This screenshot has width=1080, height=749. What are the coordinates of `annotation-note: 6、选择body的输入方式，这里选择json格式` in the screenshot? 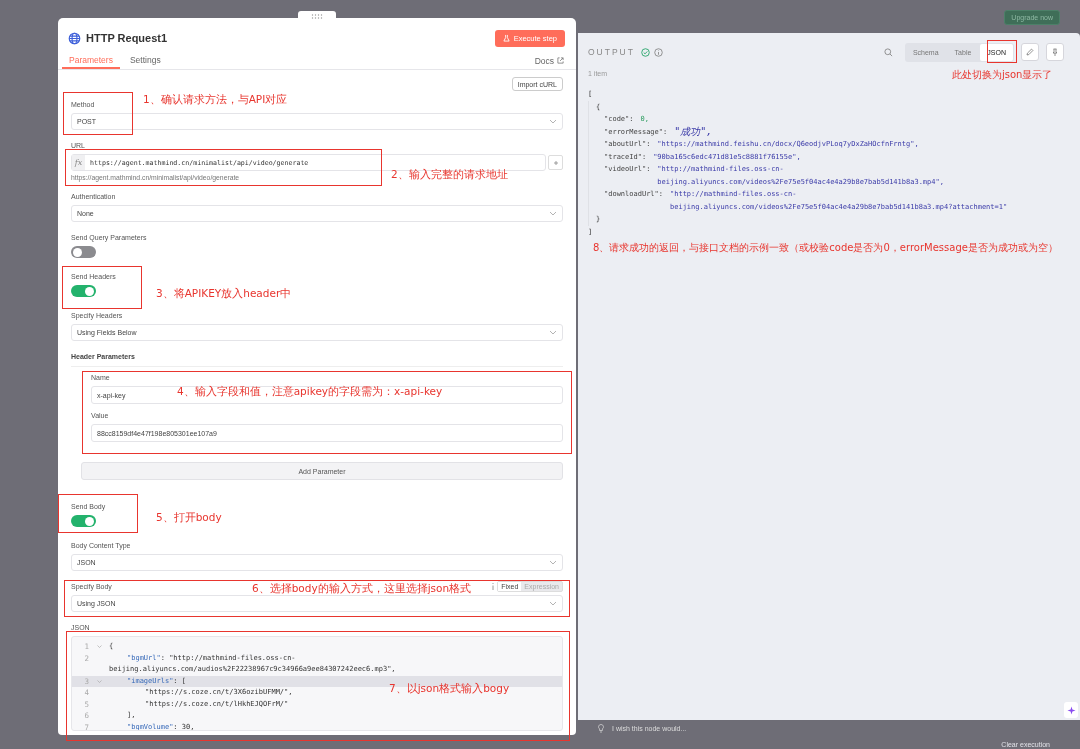 It's located at (362, 589).